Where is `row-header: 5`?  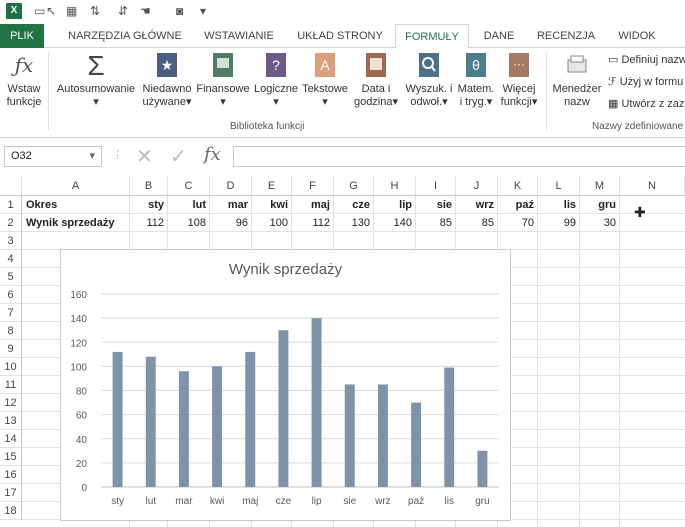 row-header: 5 is located at coordinates (11, 277).